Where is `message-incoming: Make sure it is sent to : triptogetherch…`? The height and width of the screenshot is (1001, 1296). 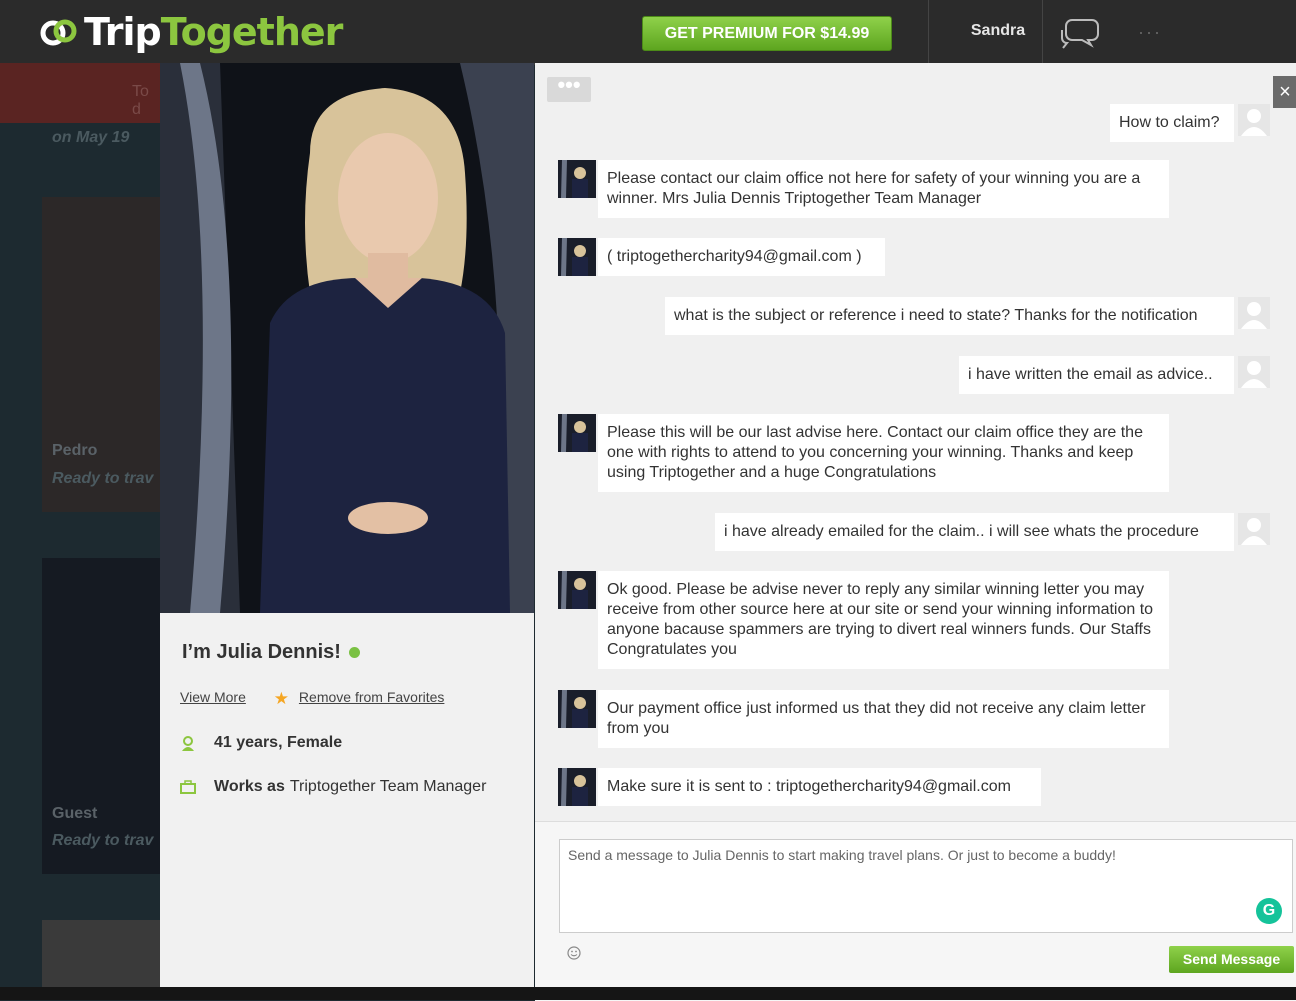
message-incoming: Make sure it is sent to : triptogetherch… is located at coordinates (819, 787).